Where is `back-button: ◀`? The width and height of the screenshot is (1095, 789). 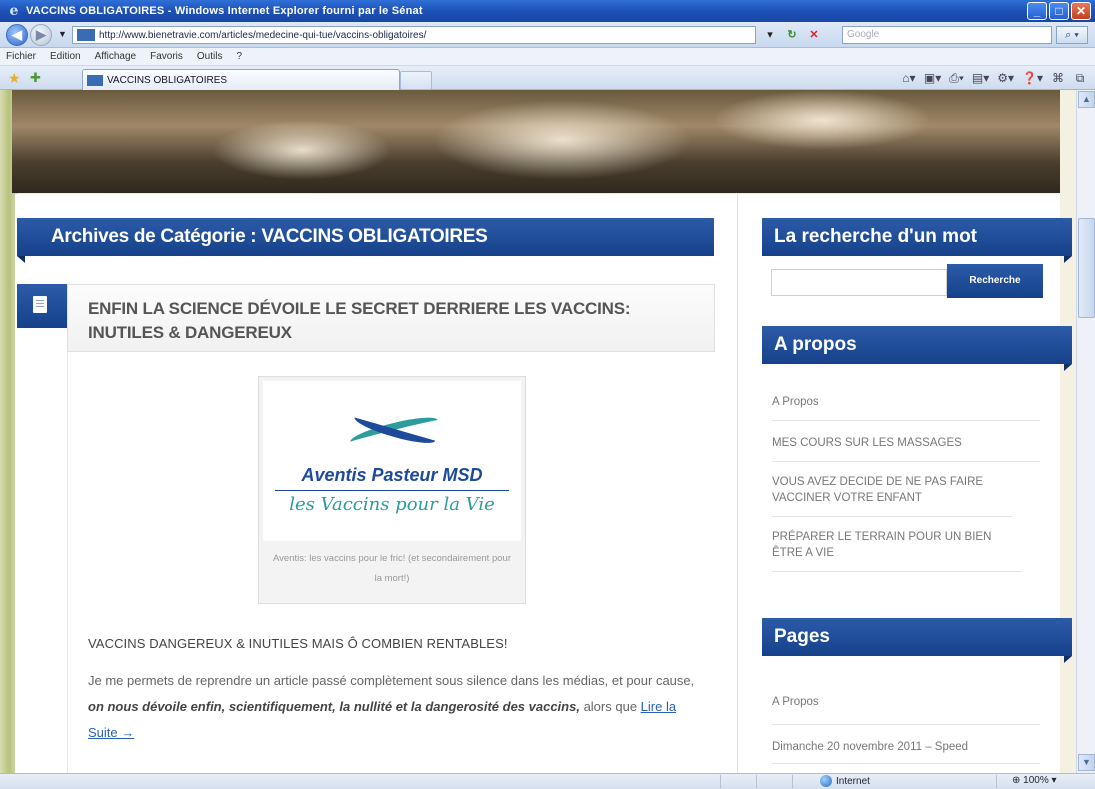
back-button: ◀ is located at coordinates (17, 35).